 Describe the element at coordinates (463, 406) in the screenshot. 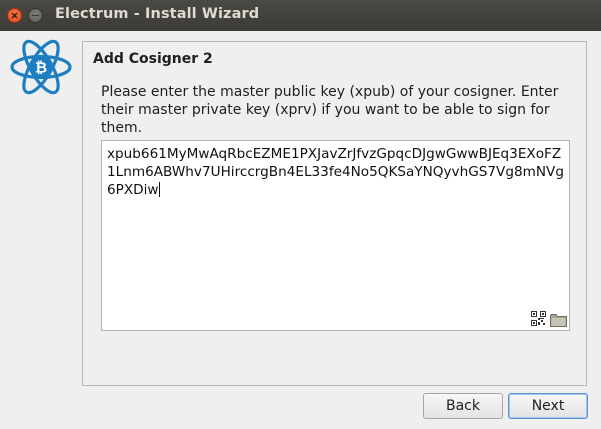

I see `back-button: Back` at that location.